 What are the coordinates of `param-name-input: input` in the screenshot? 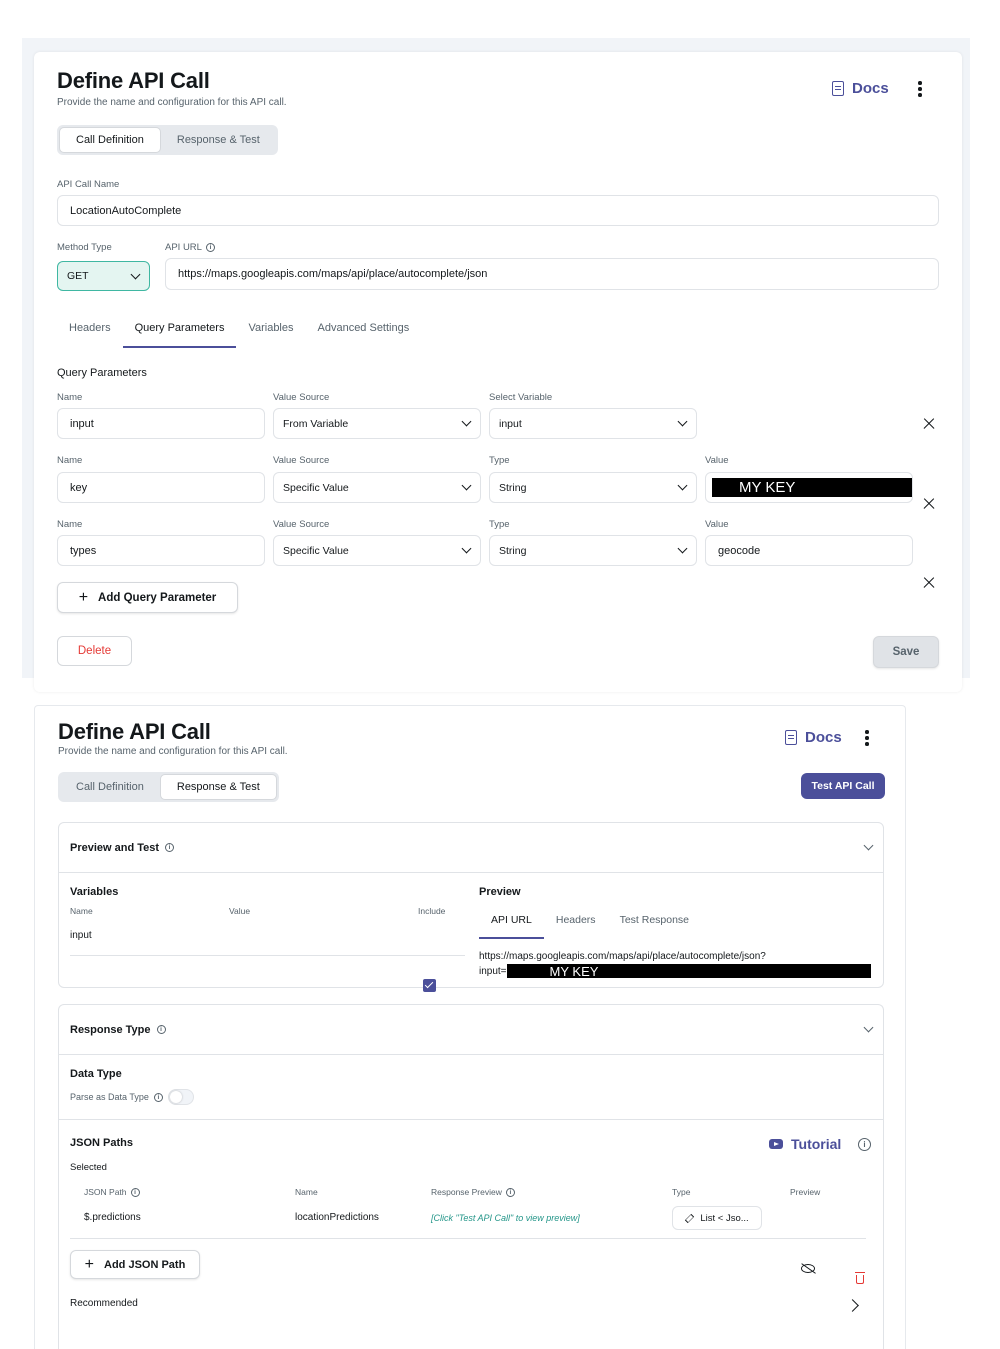 It's located at (161, 423).